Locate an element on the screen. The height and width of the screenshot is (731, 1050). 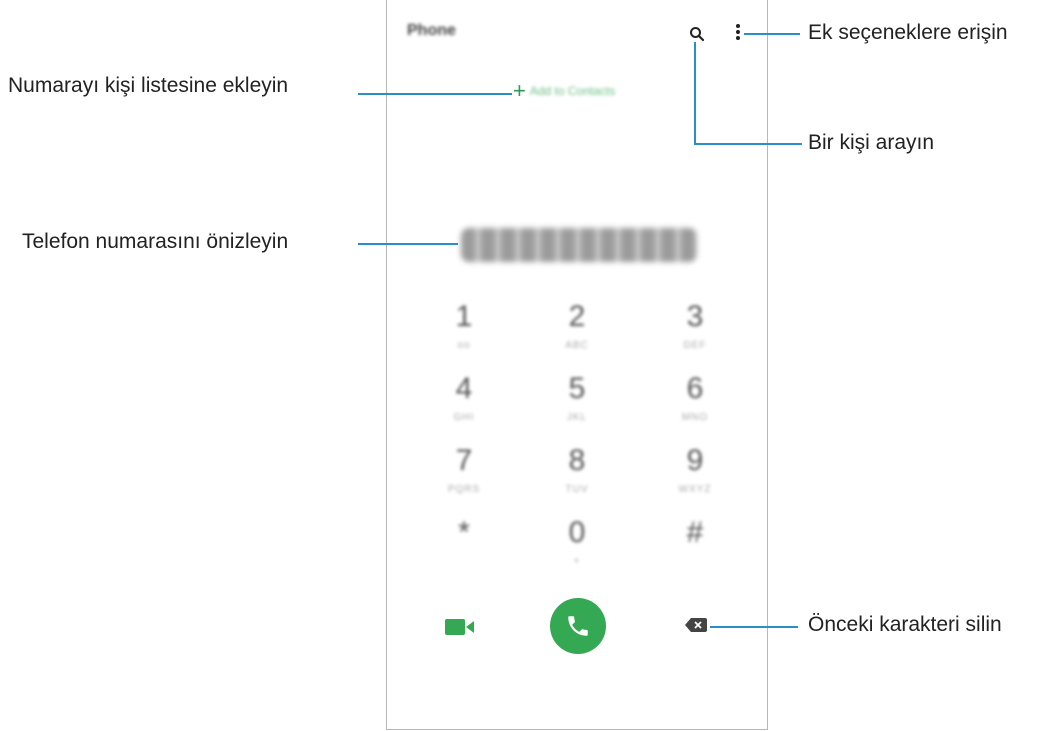
key-5: 5 JKL is located at coordinates (577, 397).